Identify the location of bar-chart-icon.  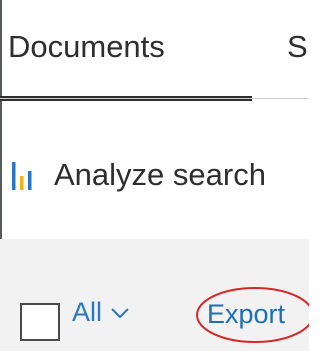
(22, 176).